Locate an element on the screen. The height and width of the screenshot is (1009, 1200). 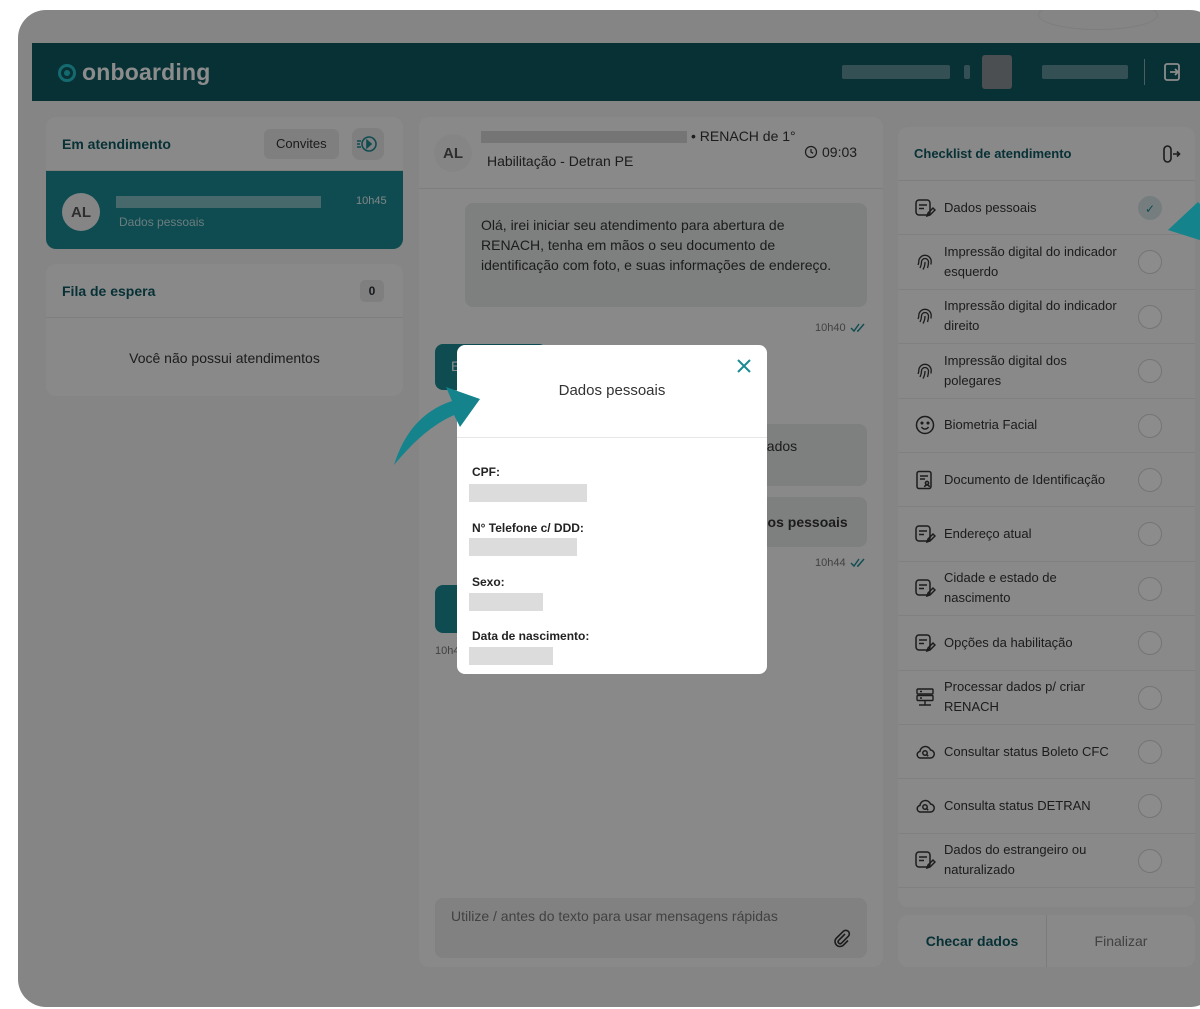
phone-label: N° Telefone c/ DDD: is located at coordinates (528, 528).